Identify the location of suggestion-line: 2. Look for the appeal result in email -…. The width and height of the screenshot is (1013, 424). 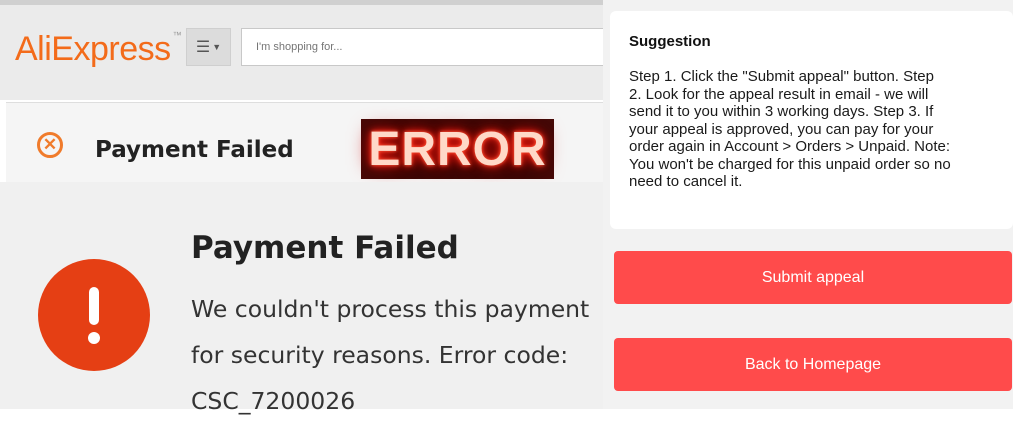
(779, 94).